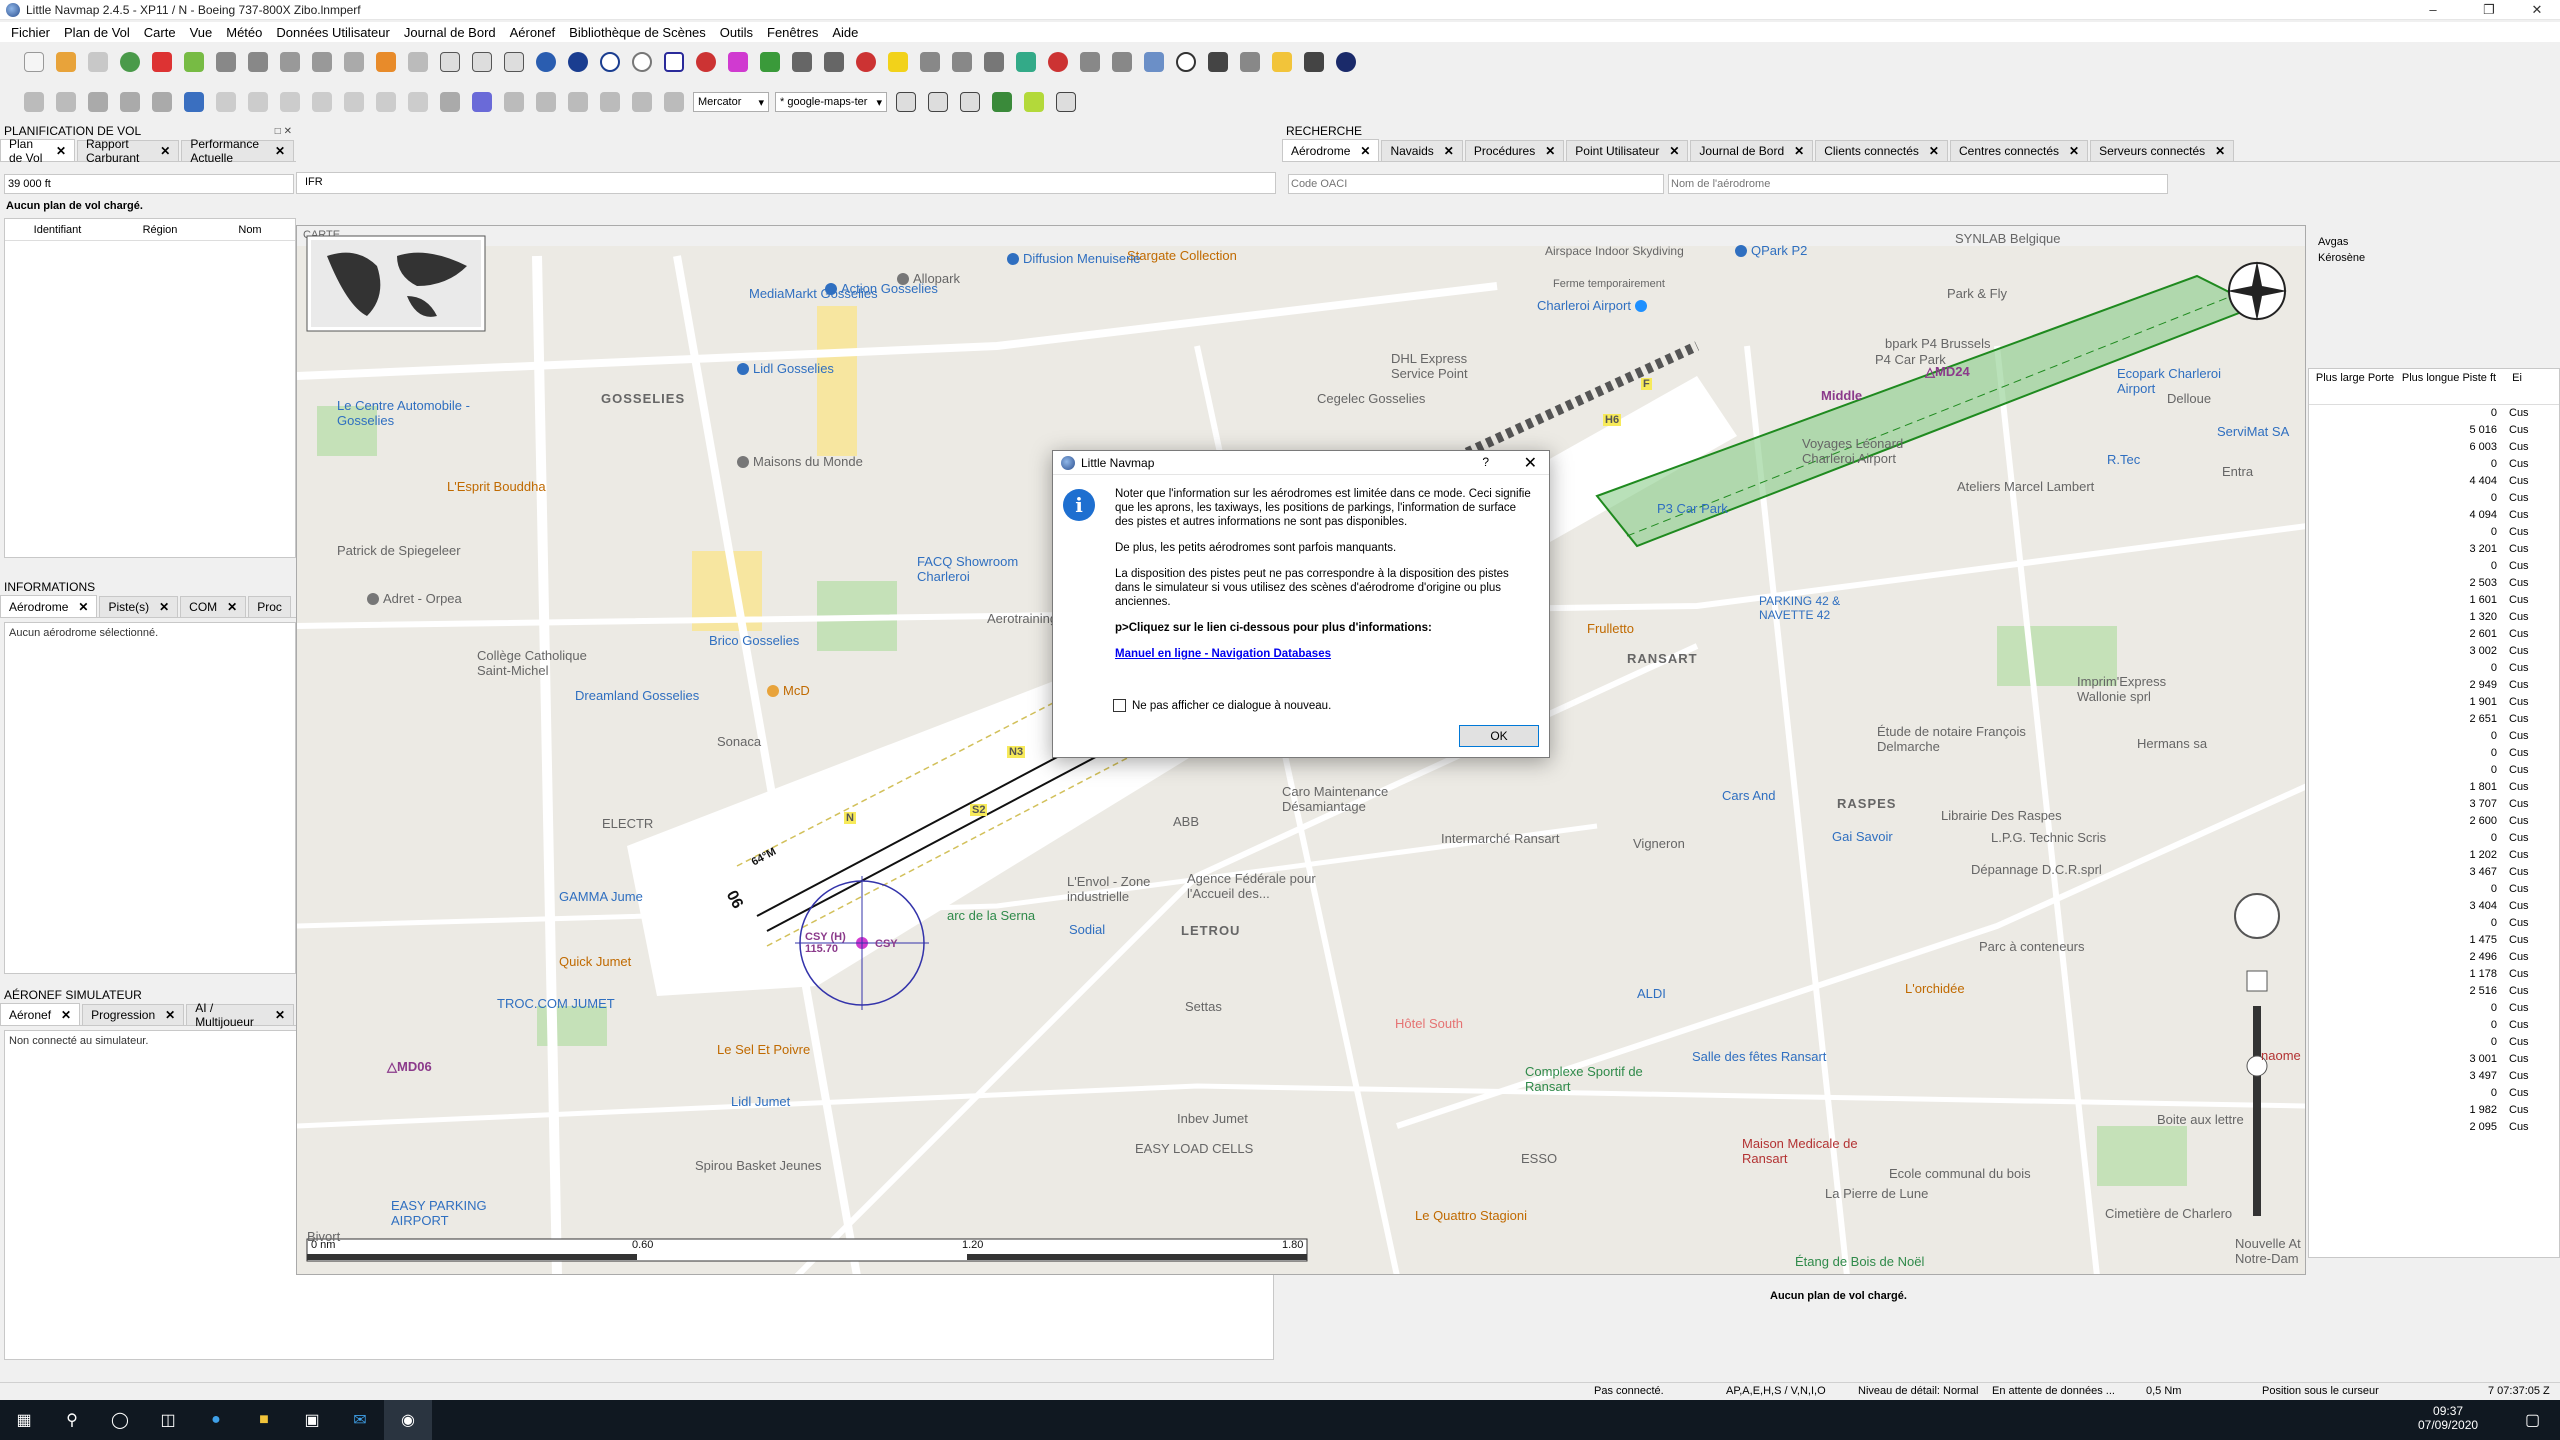  What do you see at coordinates (514, 102) in the screenshot?
I see `wind2-icon` at bounding box center [514, 102].